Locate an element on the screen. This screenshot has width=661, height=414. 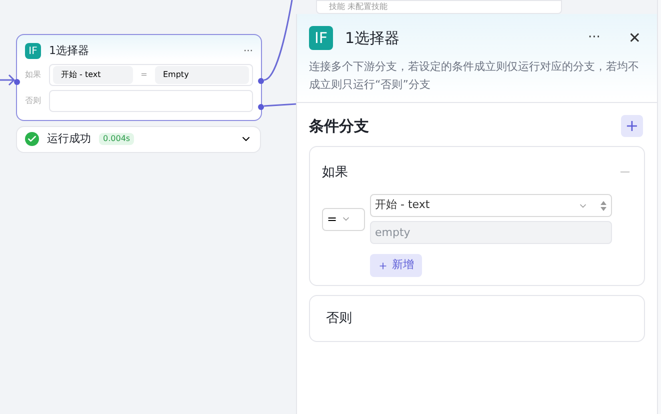
branch-title: 否则 is located at coordinates (339, 319).